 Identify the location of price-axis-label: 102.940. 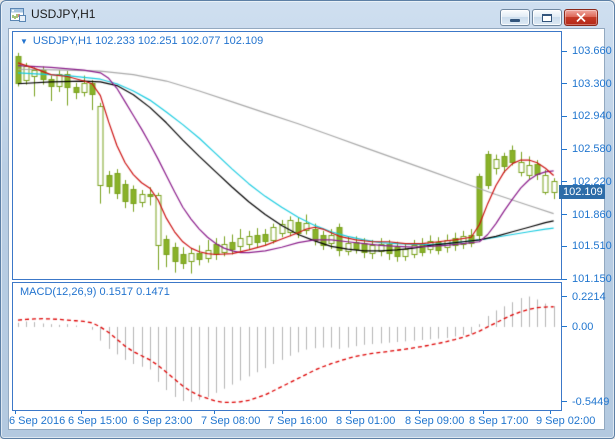
(592, 116).